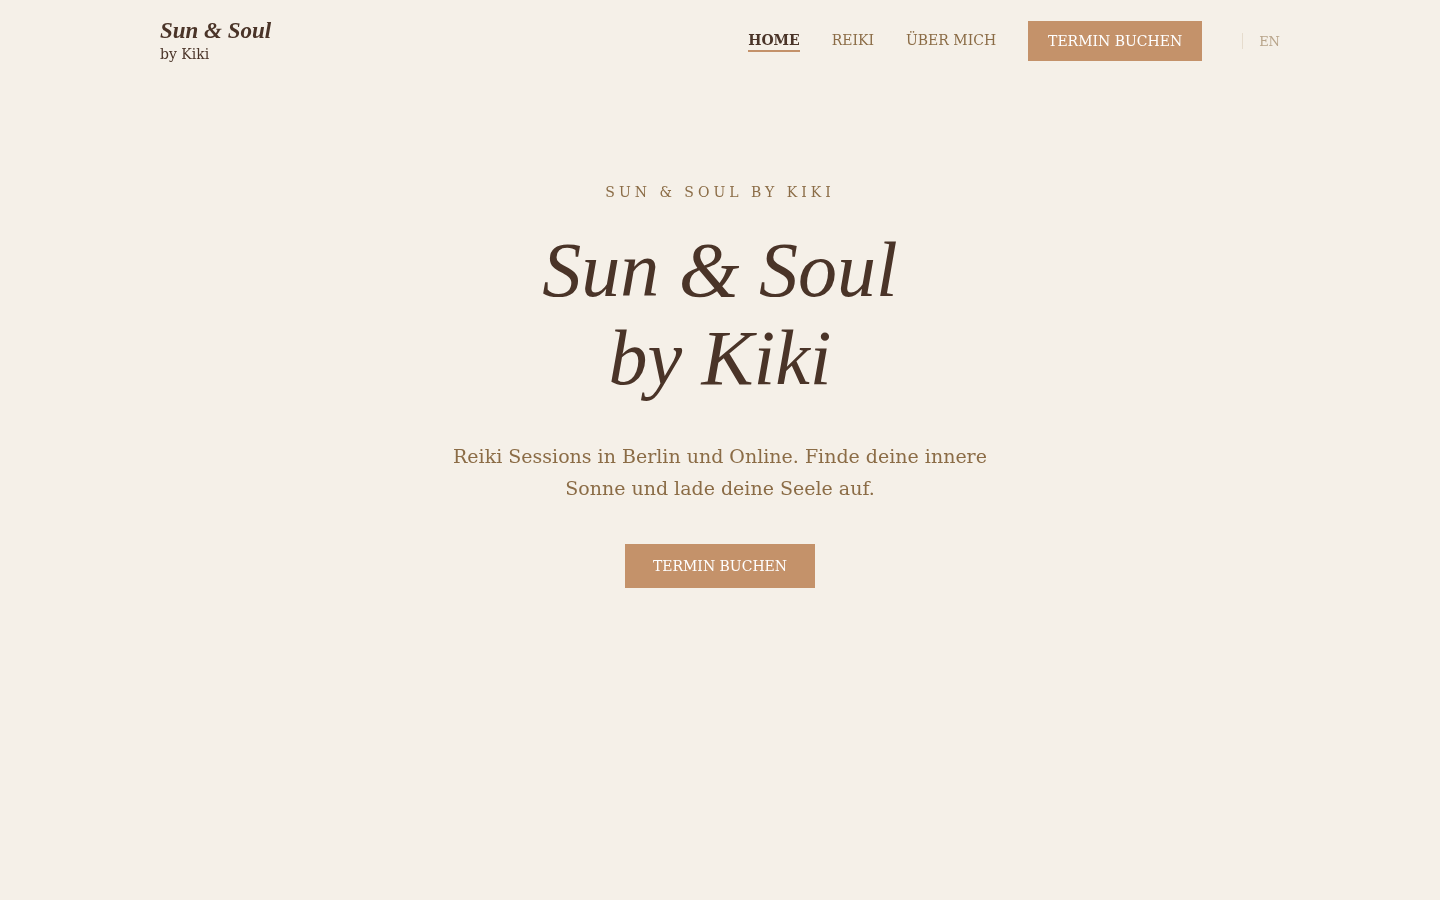 The image size is (1440, 900). What do you see at coordinates (185, 54) in the screenshot?
I see `logo-subtitle: by Kiki` at bounding box center [185, 54].